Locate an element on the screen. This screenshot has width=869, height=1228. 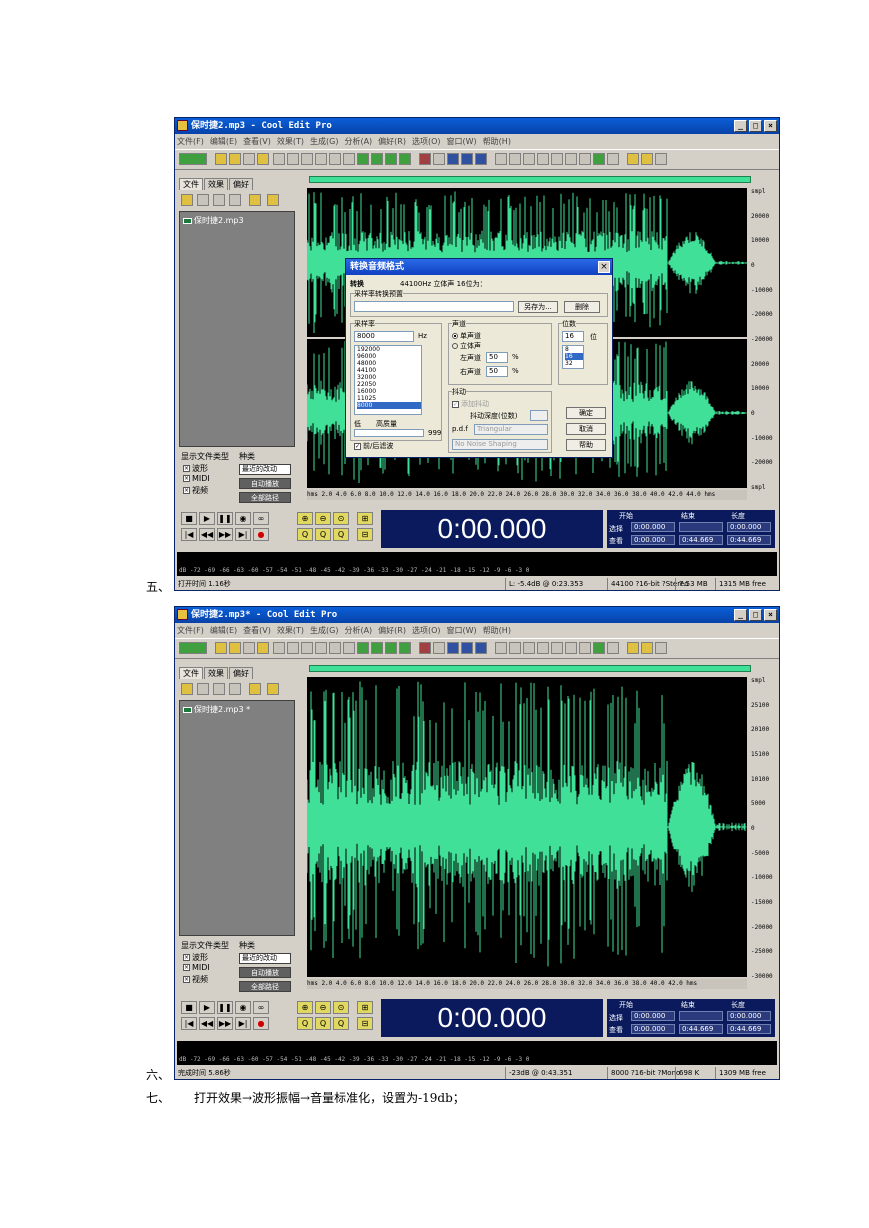
repeat-icon is located at coordinates (307, 159).